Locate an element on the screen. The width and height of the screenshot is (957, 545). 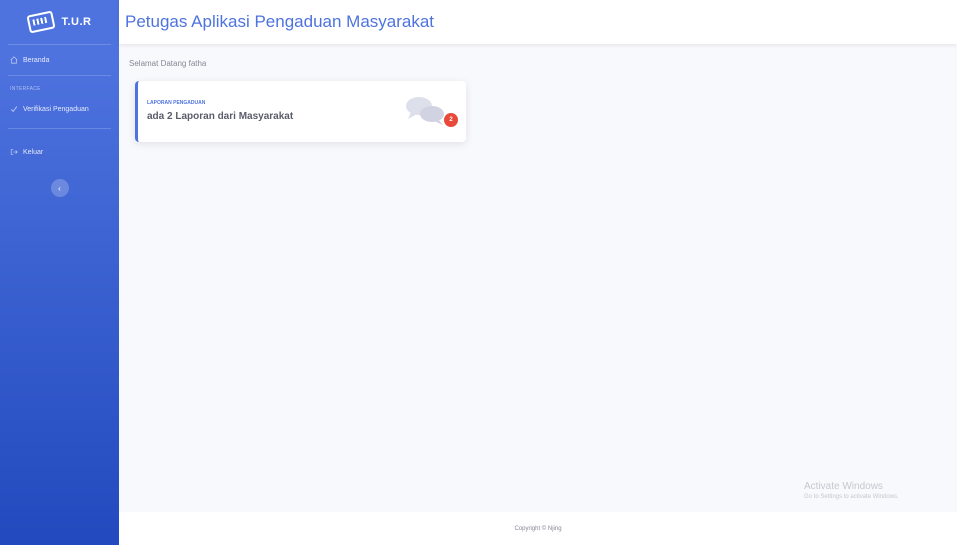
sidebar-toggle-button: ‹ is located at coordinates (59, 188).